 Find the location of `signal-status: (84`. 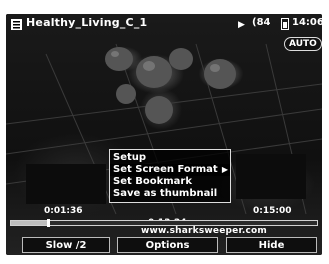

signal-status: (84 is located at coordinates (261, 22).